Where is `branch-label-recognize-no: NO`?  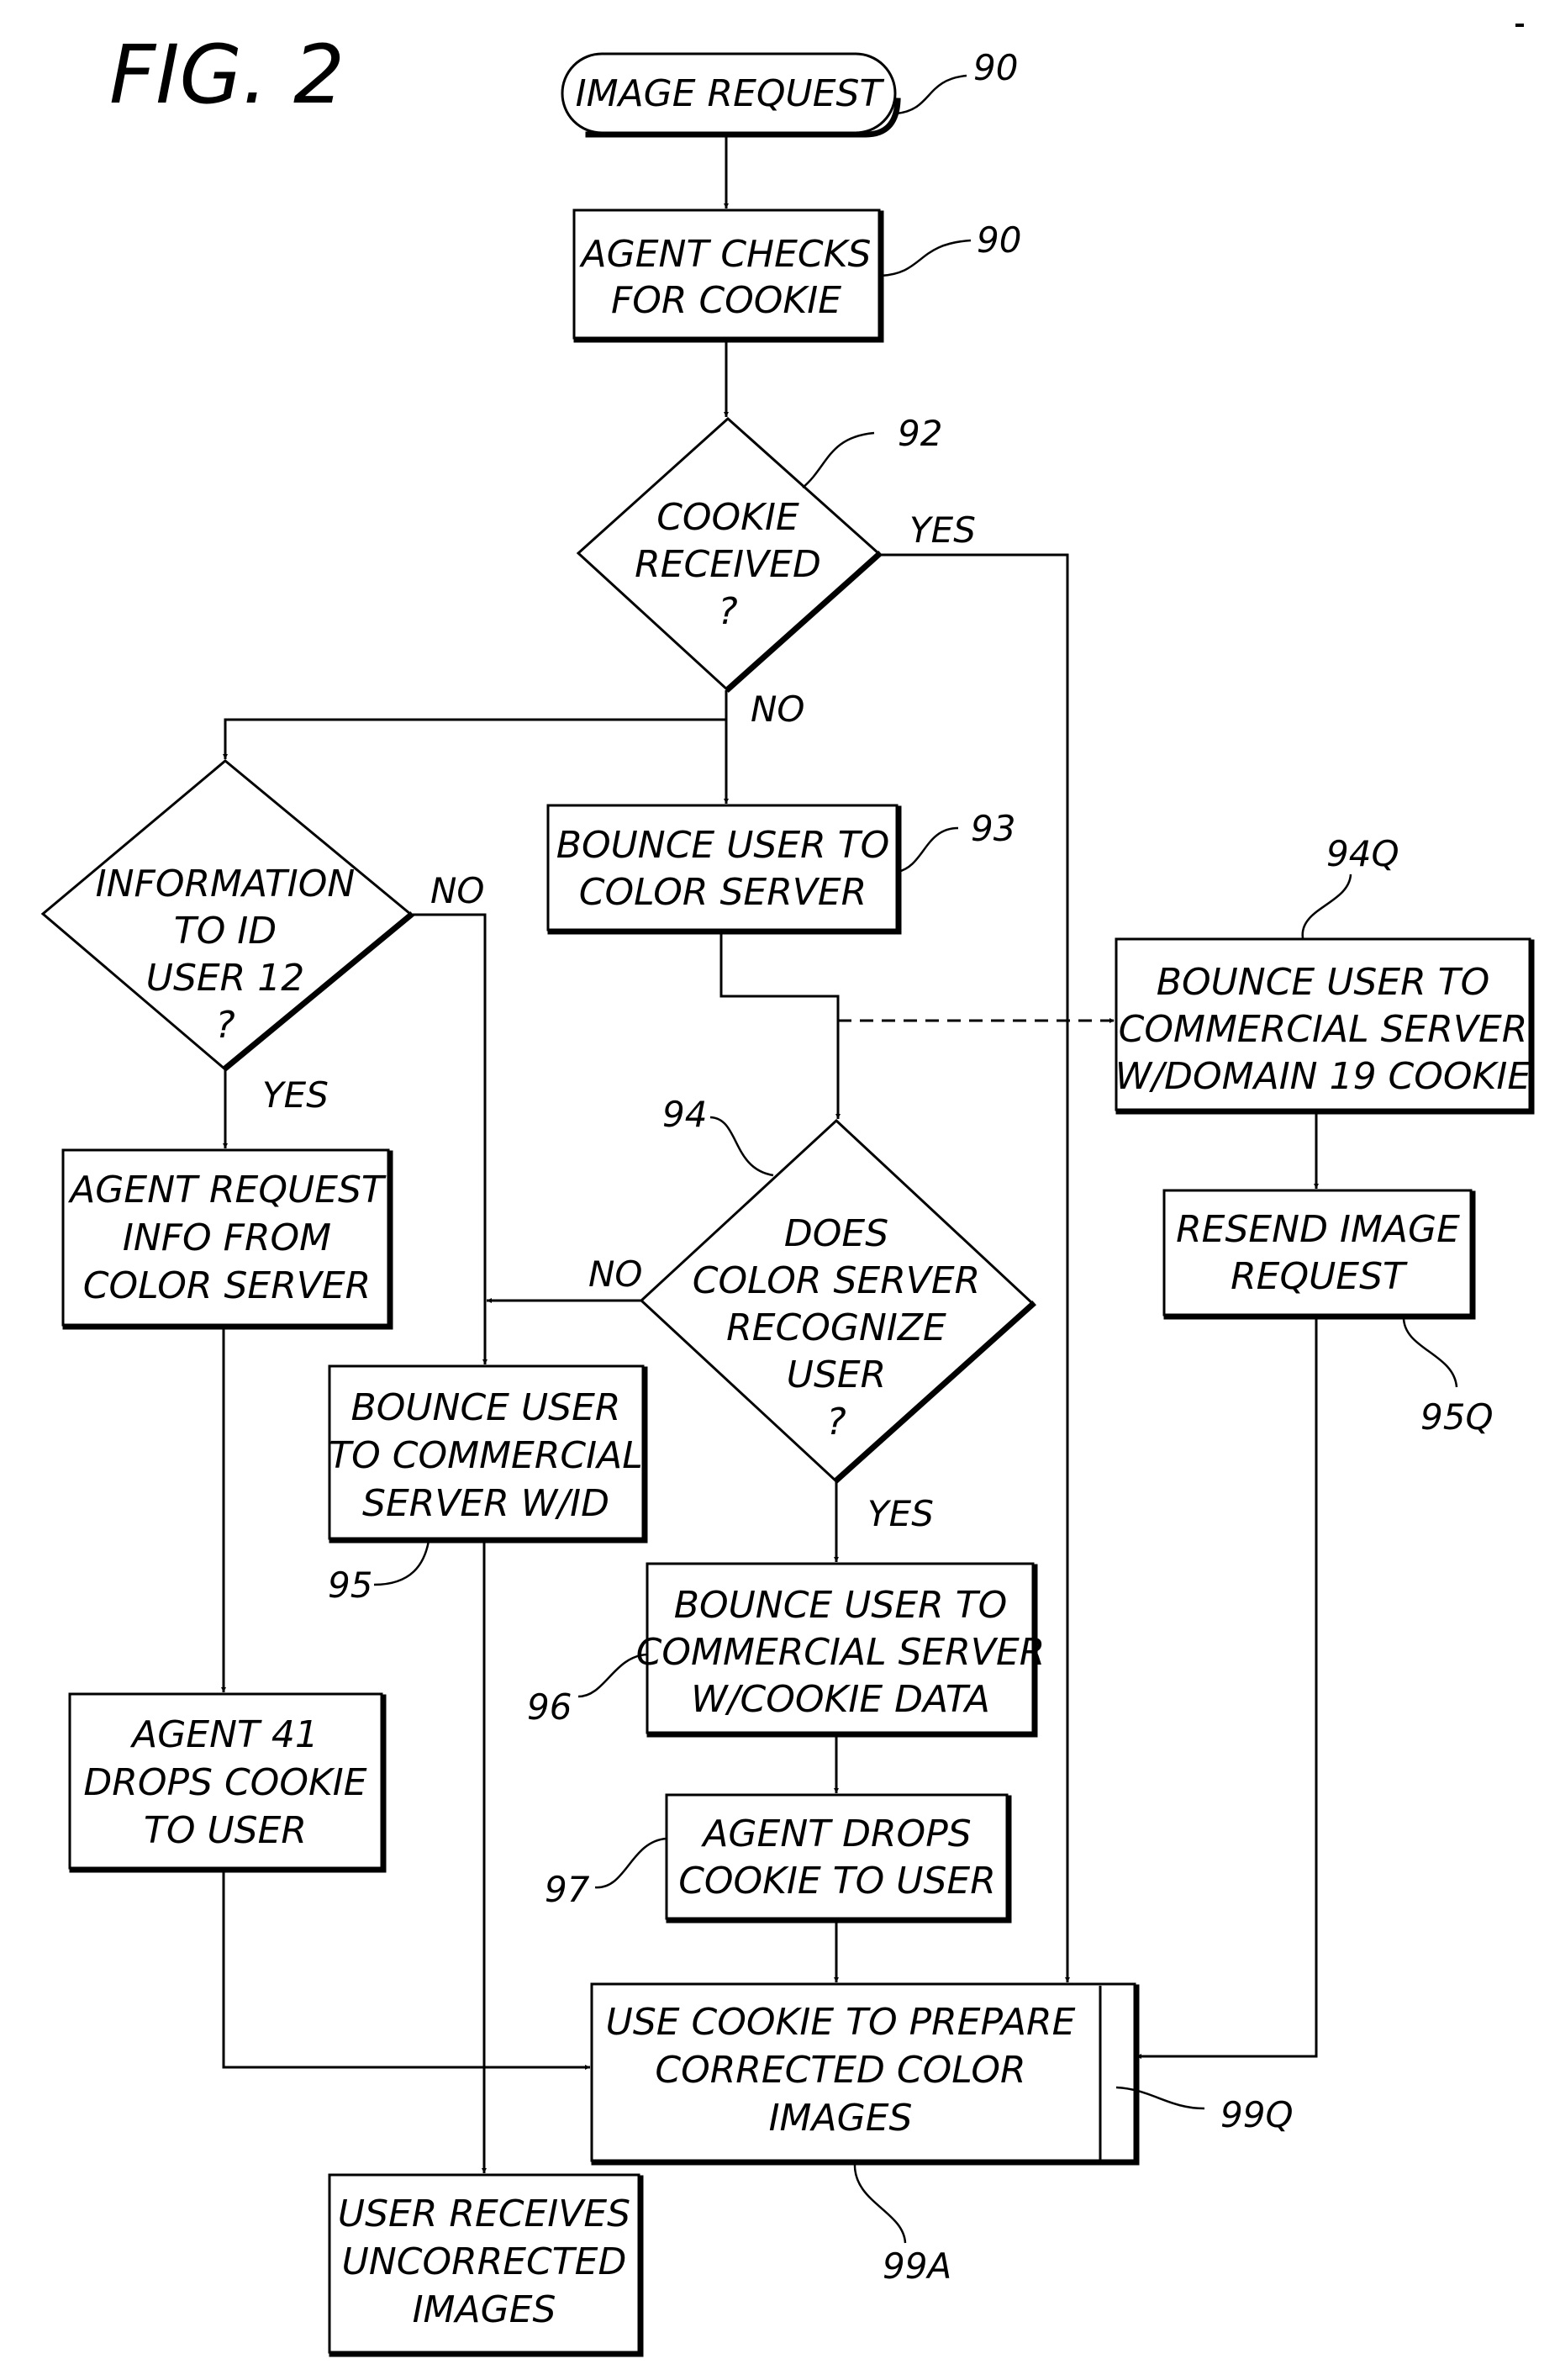 branch-label-recognize-no: NO is located at coordinates (615, 1274).